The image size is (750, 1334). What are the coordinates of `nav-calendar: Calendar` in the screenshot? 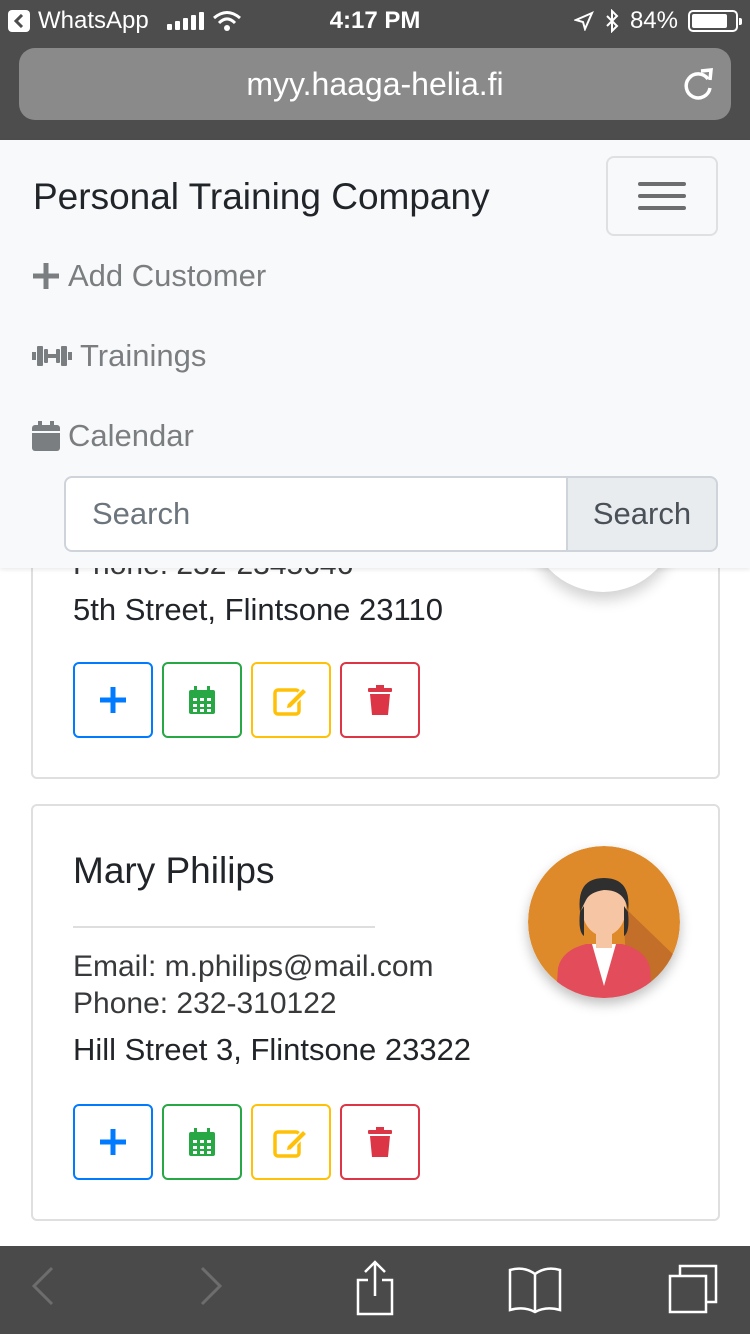 It's located at (113, 436).